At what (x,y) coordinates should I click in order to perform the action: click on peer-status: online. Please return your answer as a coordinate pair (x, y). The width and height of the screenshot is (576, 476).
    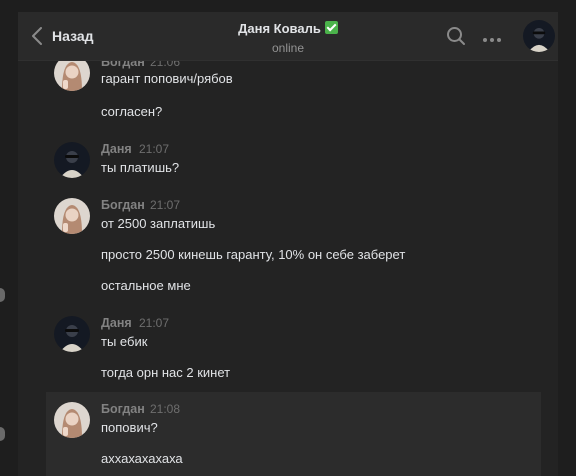
    Looking at the image, I should click on (288, 48).